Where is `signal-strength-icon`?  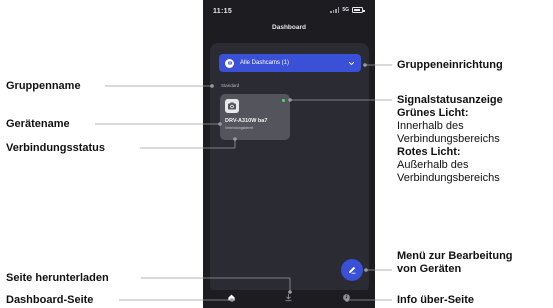 signal-strength-icon is located at coordinates (335, 10).